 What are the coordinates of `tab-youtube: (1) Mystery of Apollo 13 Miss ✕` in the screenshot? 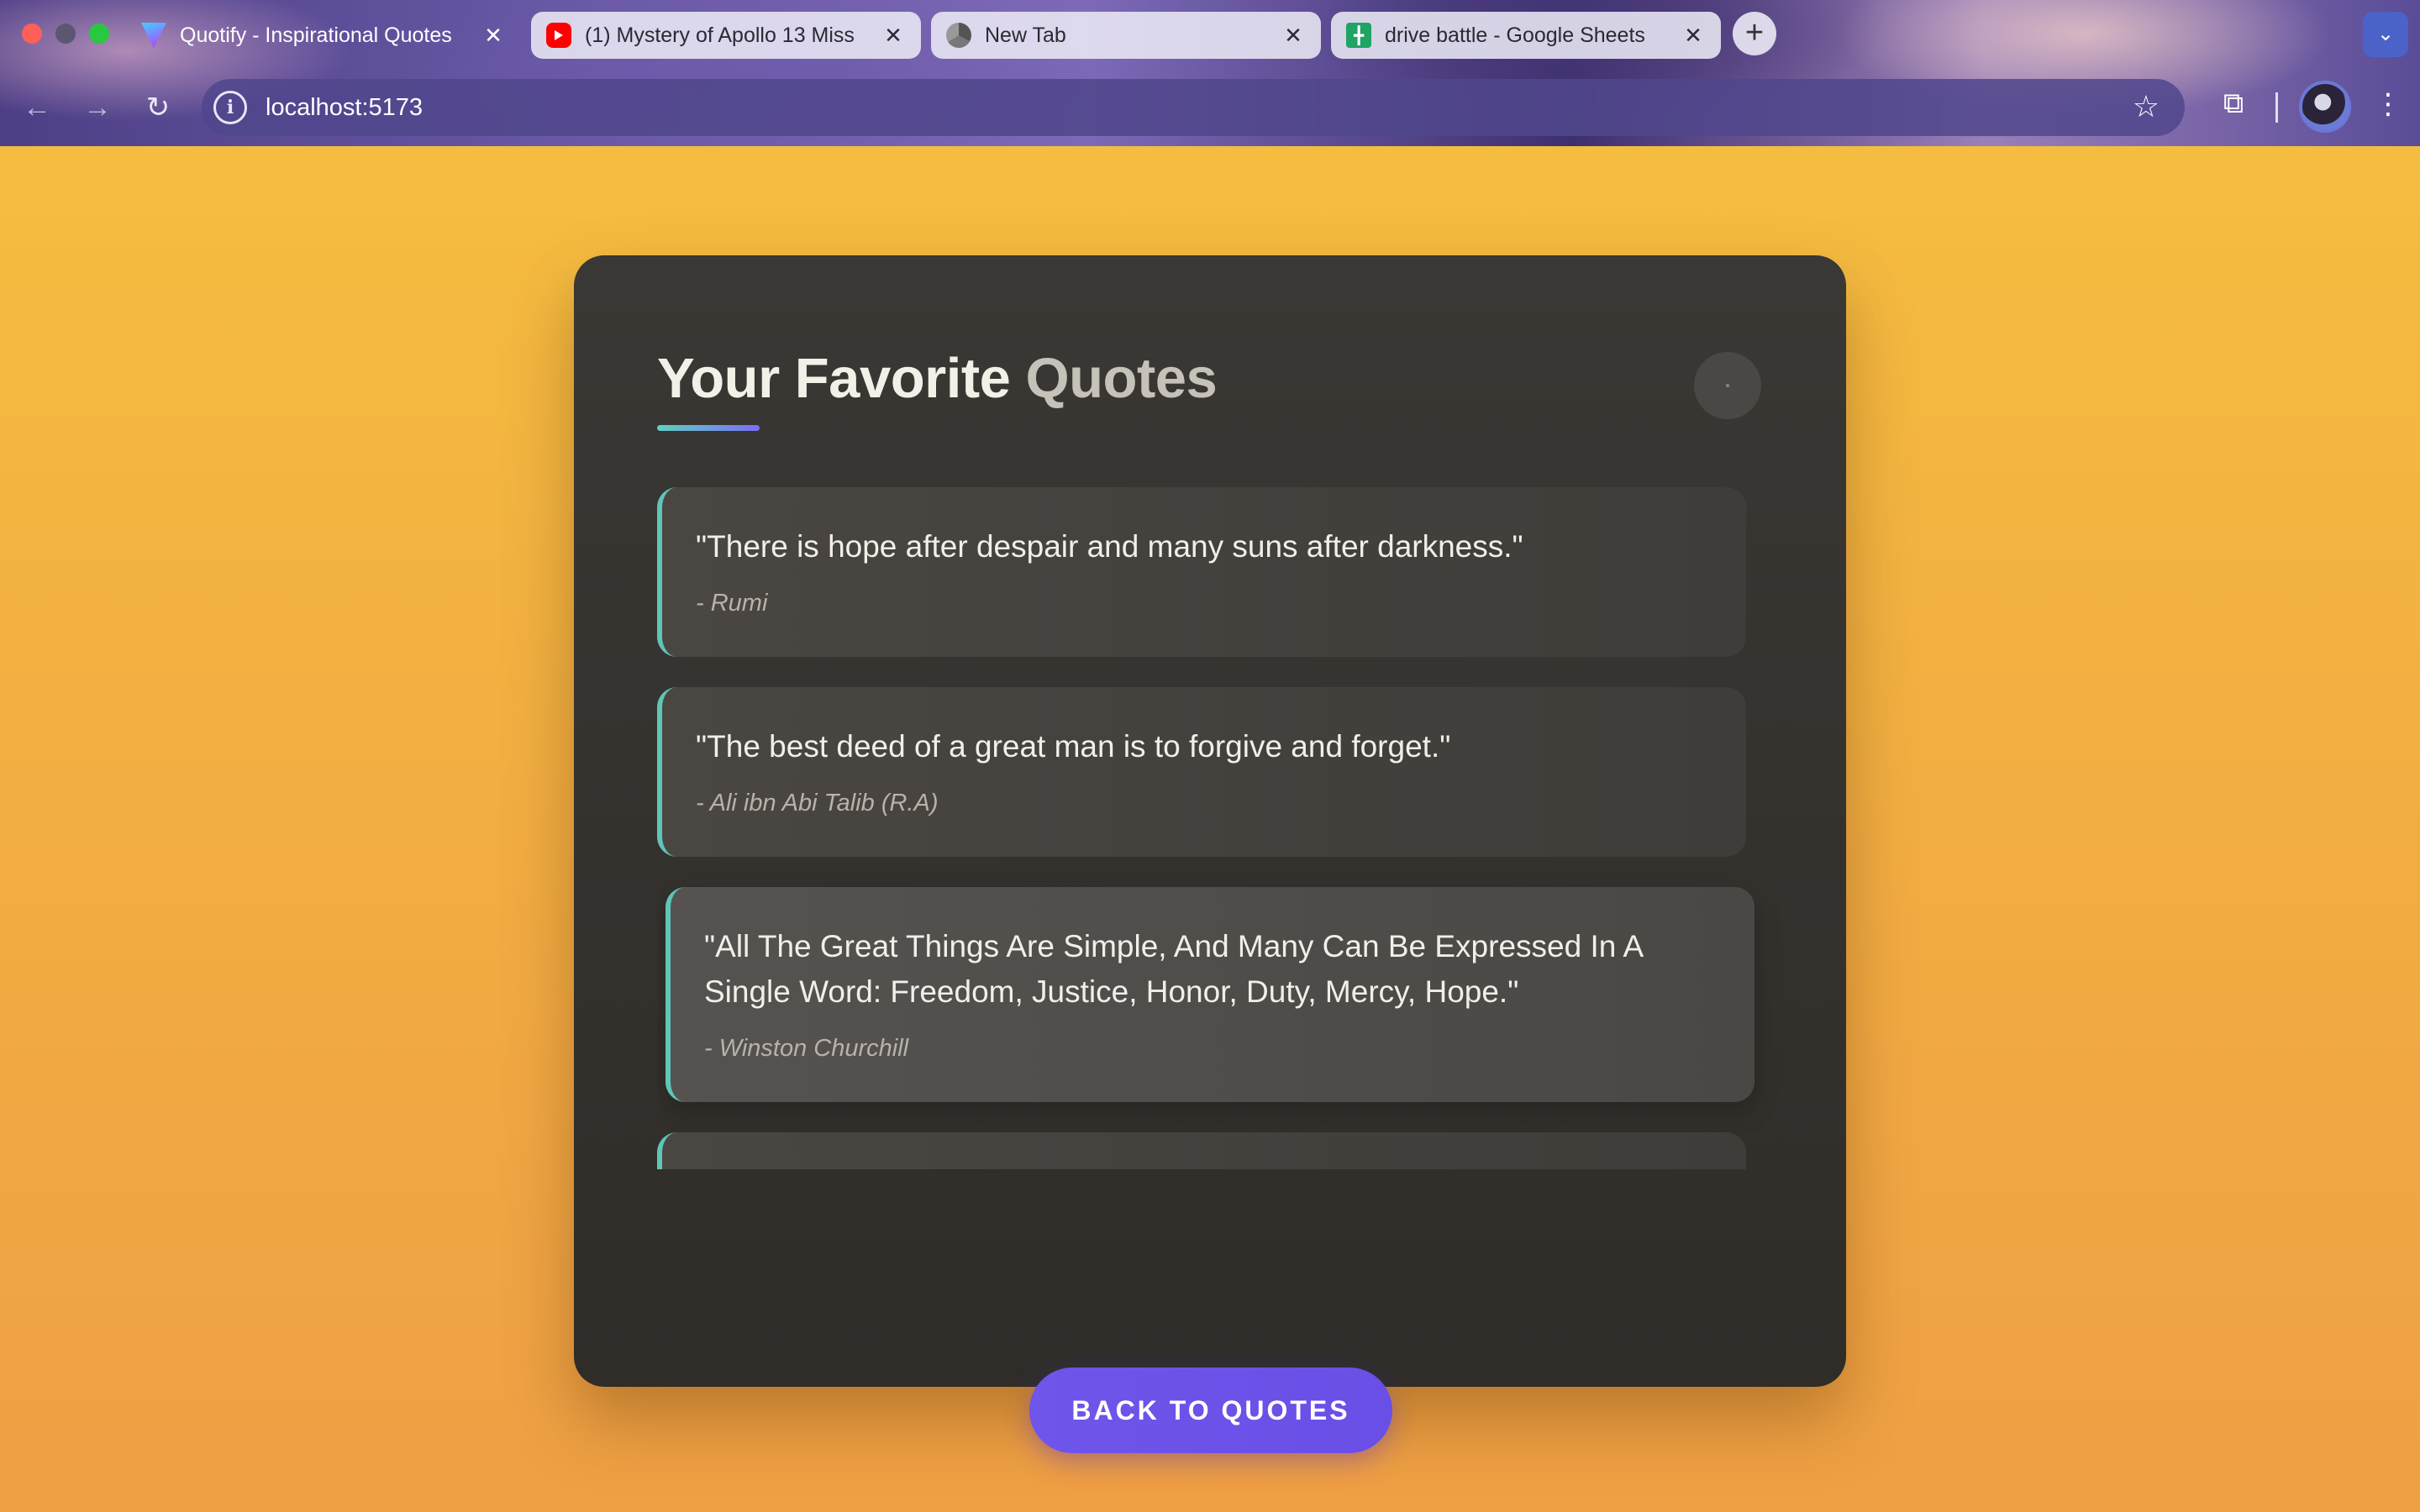 It's located at (726, 35).